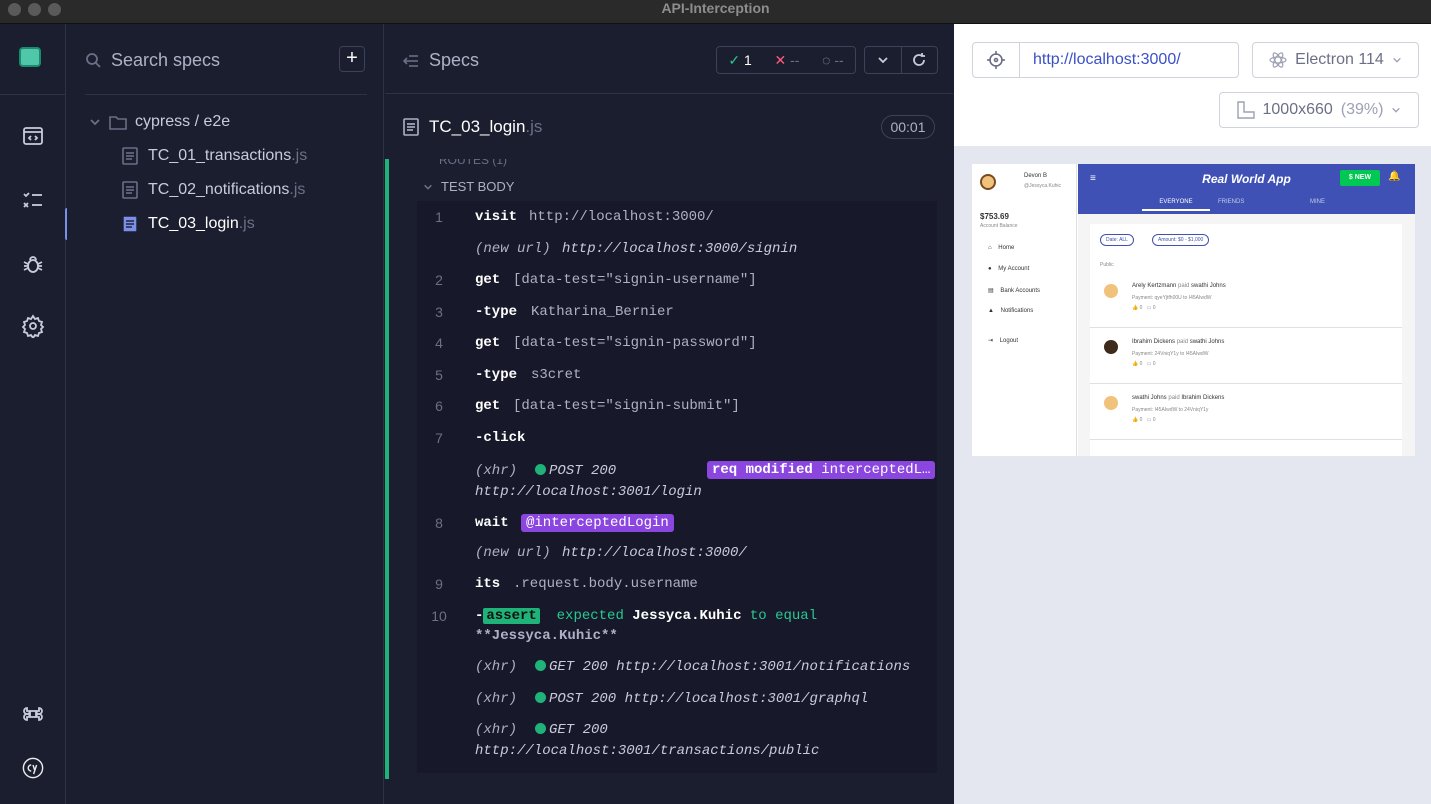 The image size is (1431, 804). I want to click on search-specs-input: Search specs, so click(211, 60).